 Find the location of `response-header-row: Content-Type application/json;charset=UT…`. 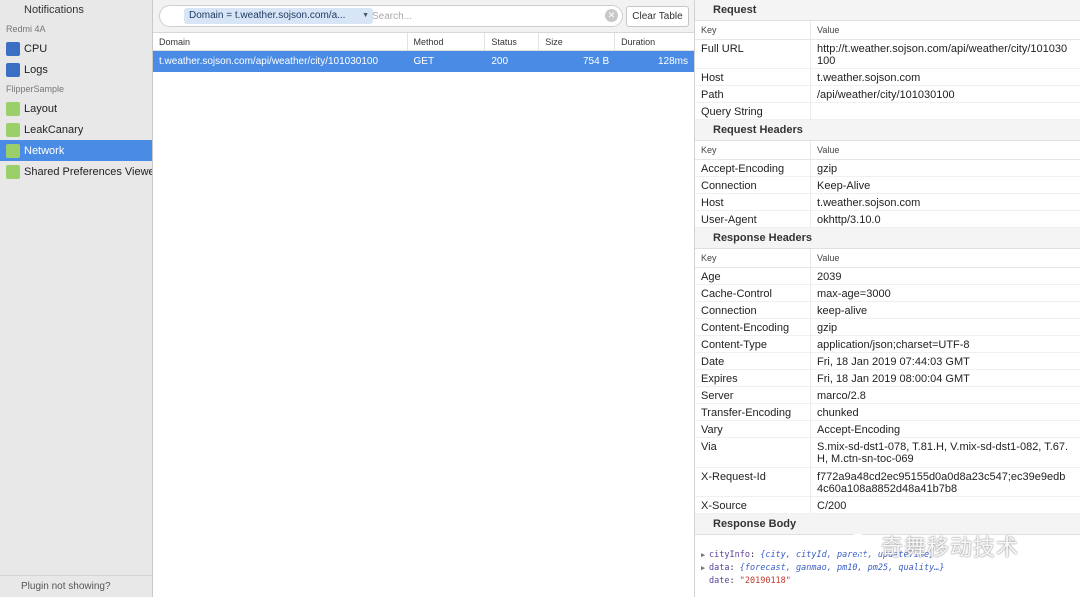

response-header-row: Content-Type application/json;charset=UT… is located at coordinates (887, 344).